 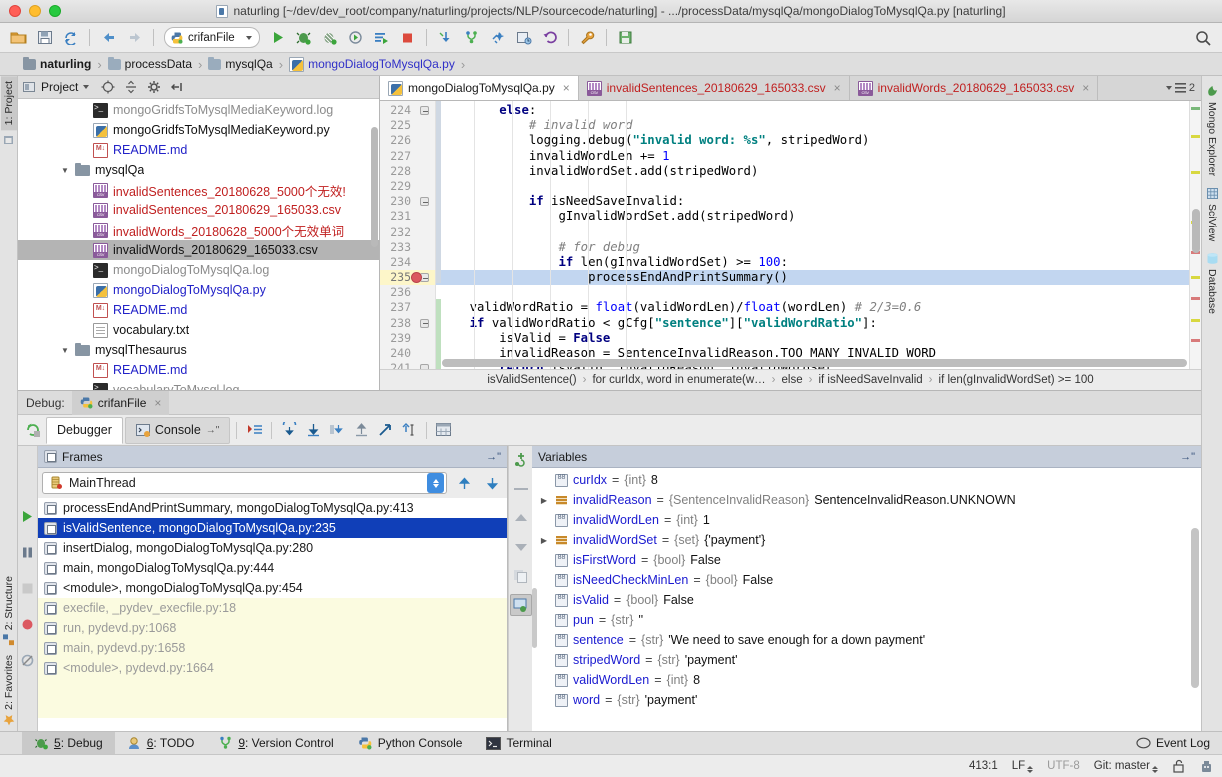 I want to click on new-watch-icon, so click(x=521, y=460).